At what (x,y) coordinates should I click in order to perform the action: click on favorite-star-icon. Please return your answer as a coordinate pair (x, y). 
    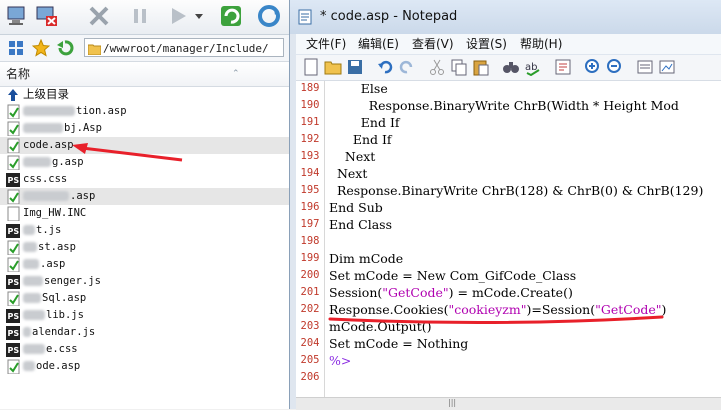
    Looking at the image, I should click on (41, 49).